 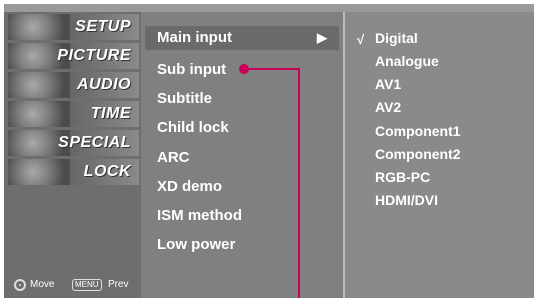 I want to click on sidebar-item-label: AUDIO, so click(x=103, y=84).